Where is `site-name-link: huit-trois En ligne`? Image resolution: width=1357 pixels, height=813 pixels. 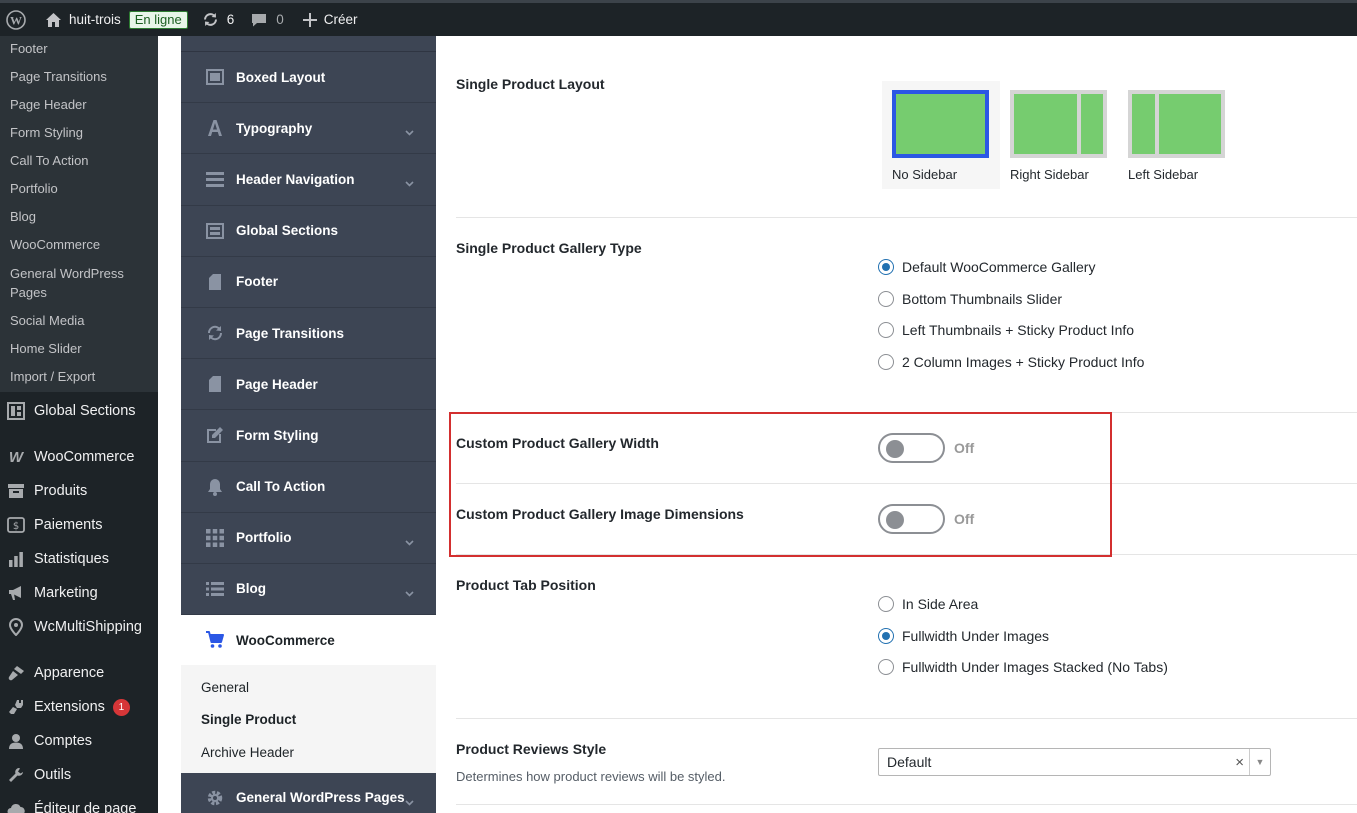 site-name-link: huit-trois En ligne is located at coordinates (114, 19).